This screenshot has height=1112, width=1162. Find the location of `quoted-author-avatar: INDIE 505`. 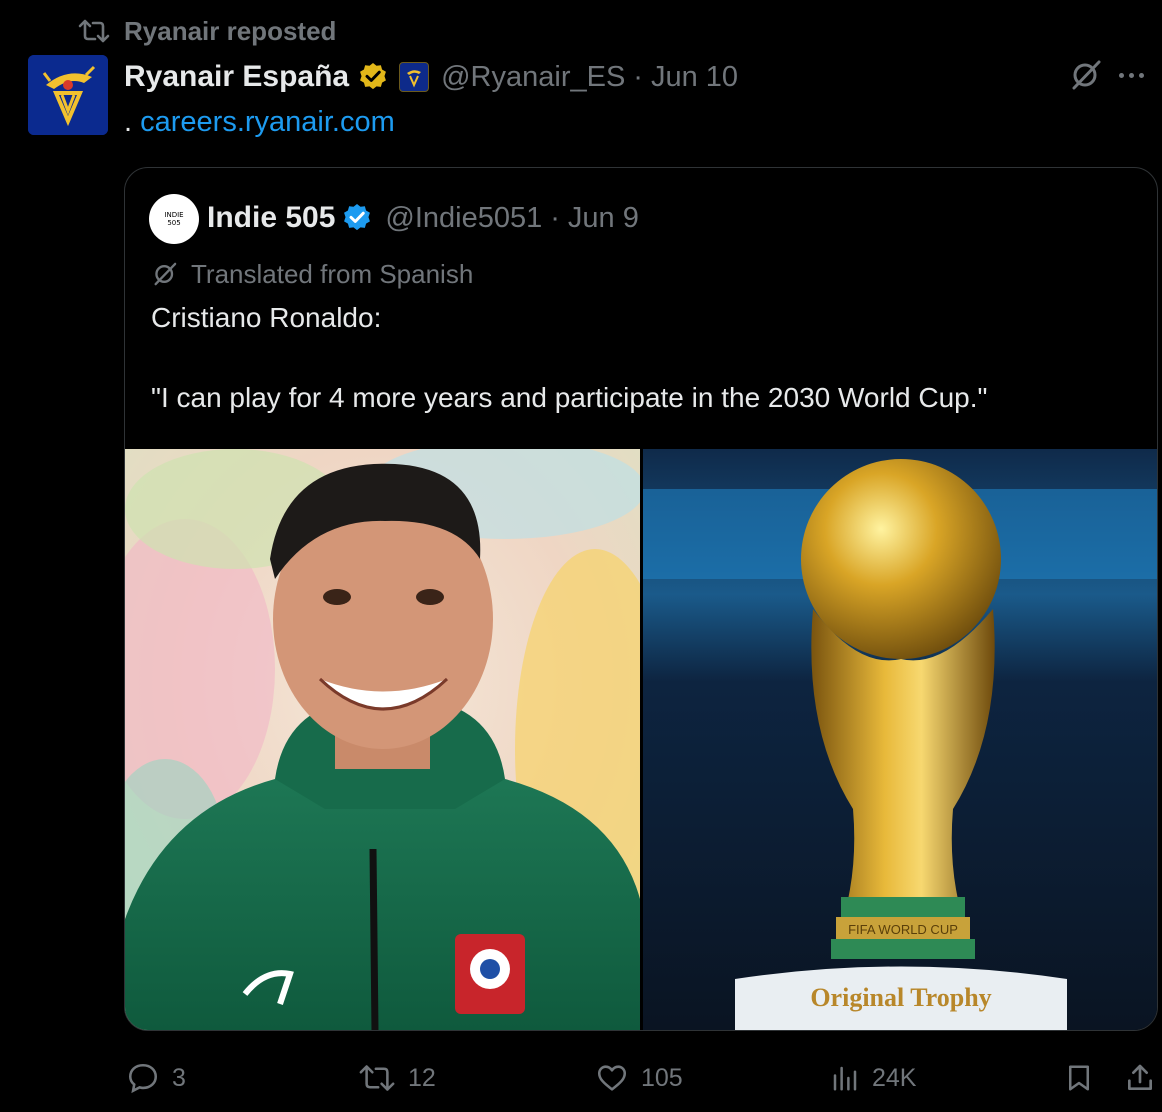

quoted-author-avatar: INDIE 505 is located at coordinates (174, 219).